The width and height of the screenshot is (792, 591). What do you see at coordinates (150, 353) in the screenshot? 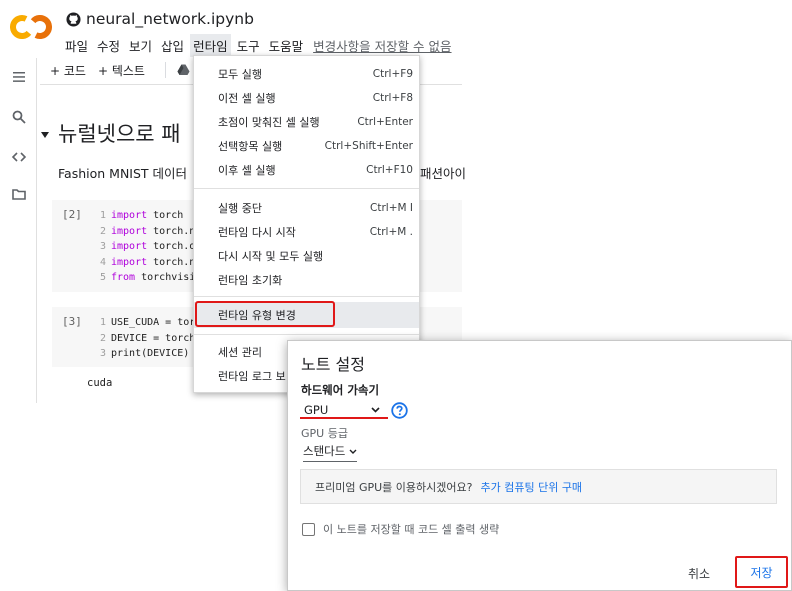
I see `code-text: print(DEVICE)` at bounding box center [150, 353].